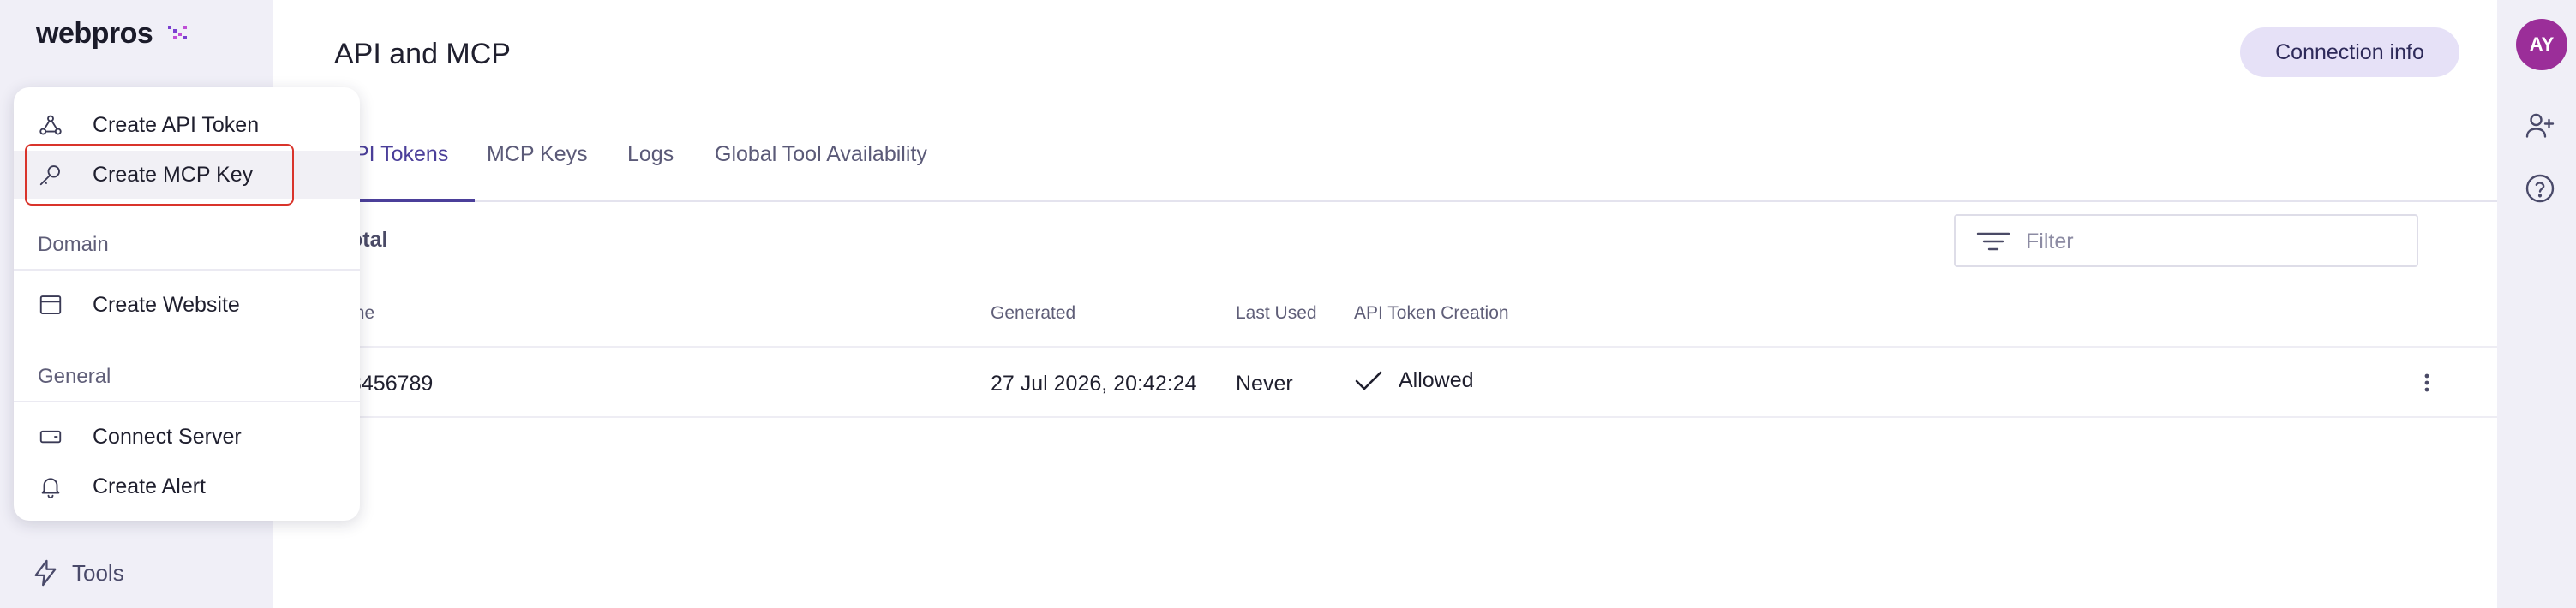  What do you see at coordinates (166, 304) in the screenshot?
I see `menu-item-label: Create Website` at bounding box center [166, 304].